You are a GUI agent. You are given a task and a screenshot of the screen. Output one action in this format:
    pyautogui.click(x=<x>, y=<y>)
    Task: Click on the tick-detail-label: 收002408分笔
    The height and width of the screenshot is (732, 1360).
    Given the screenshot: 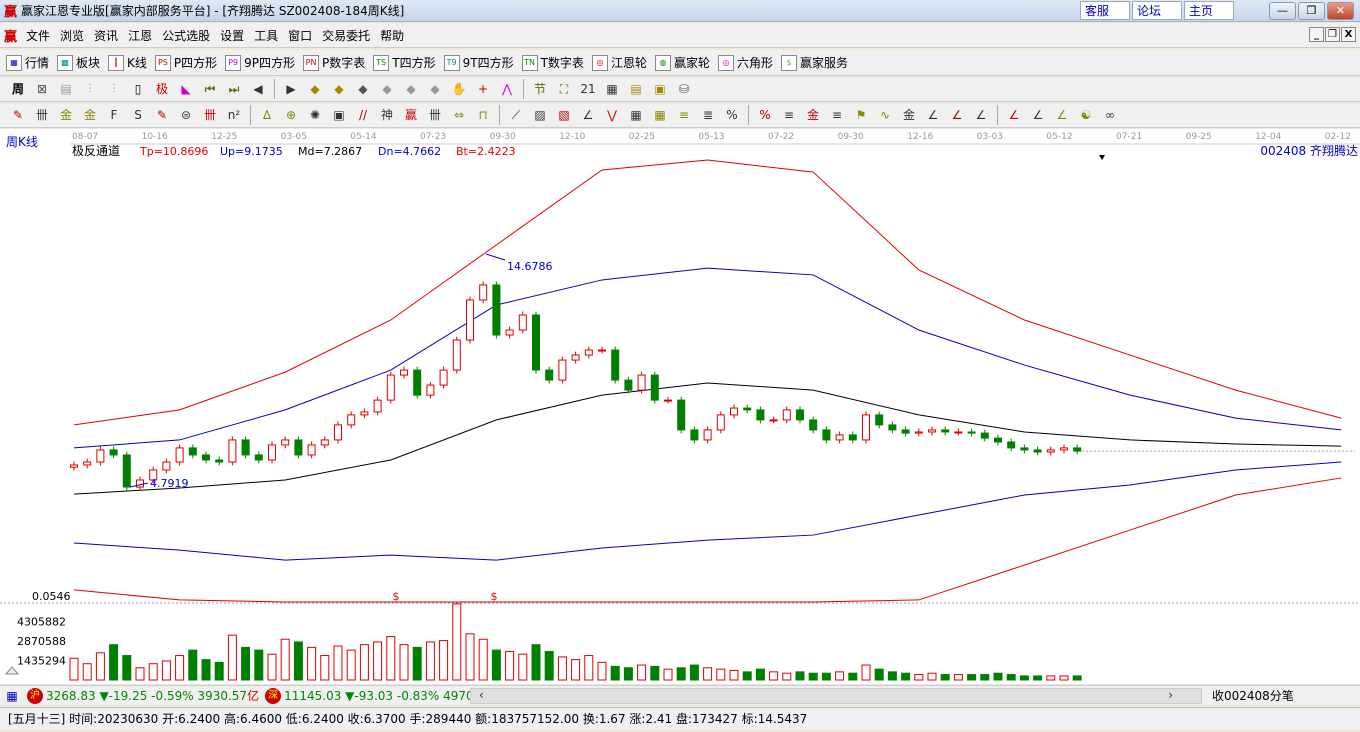 What is the action you would take?
    pyautogui.click(x=1253, y=695)
    